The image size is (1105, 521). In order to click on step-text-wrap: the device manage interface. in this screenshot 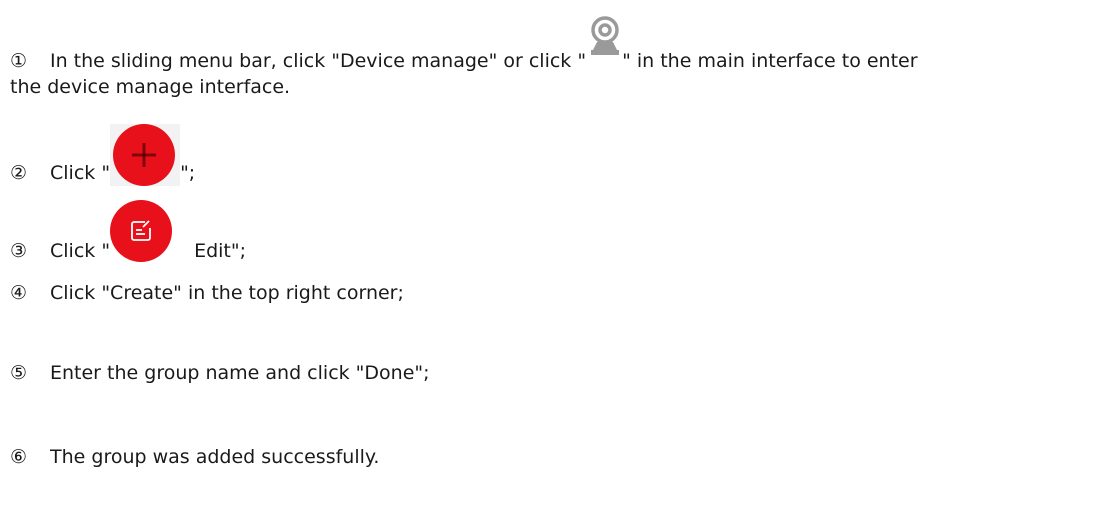, I will do `click(150, 87)`.